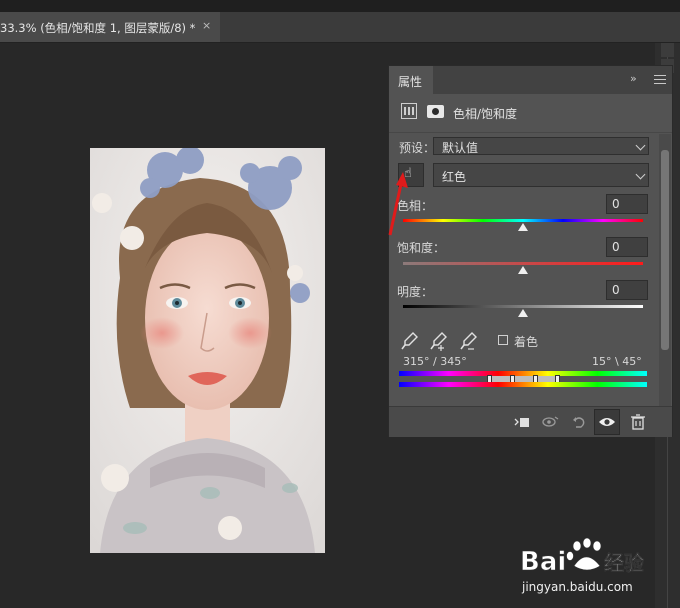 The image size is (680, 608). I want to click on range-left-degrees: 315° / 345°, so click(435, 361).